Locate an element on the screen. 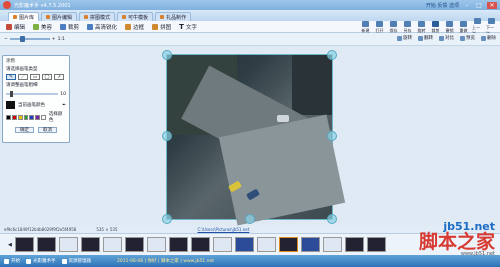 Image resolution: width=500 pixels, height=267 pixels. brush-line-option: ／ is located at coordinates (23, 77).